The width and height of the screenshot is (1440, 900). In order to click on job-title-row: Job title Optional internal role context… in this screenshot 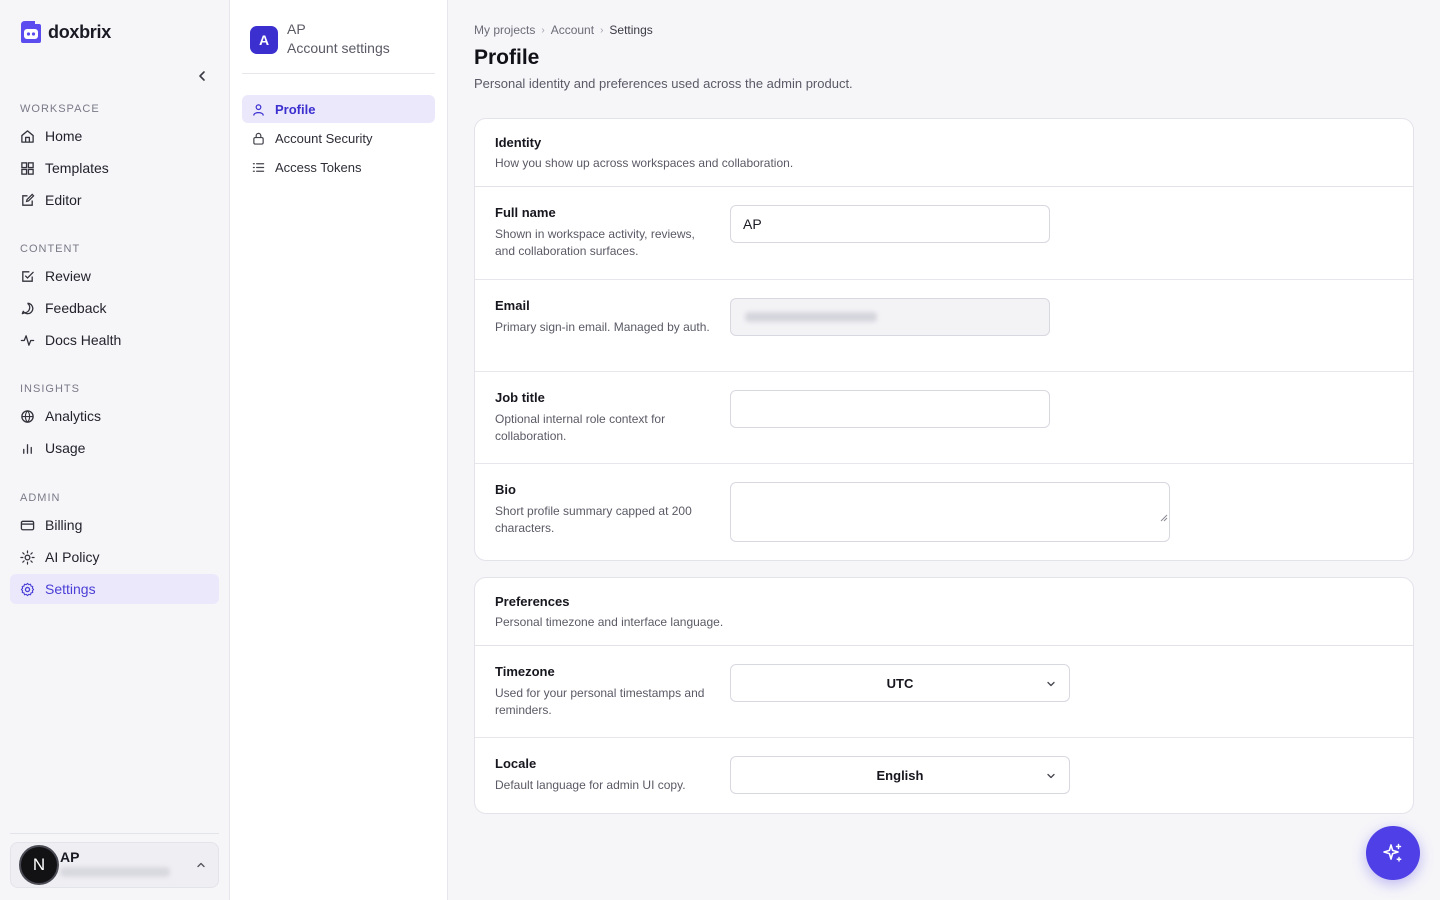, I will do `click(944, 418)`.